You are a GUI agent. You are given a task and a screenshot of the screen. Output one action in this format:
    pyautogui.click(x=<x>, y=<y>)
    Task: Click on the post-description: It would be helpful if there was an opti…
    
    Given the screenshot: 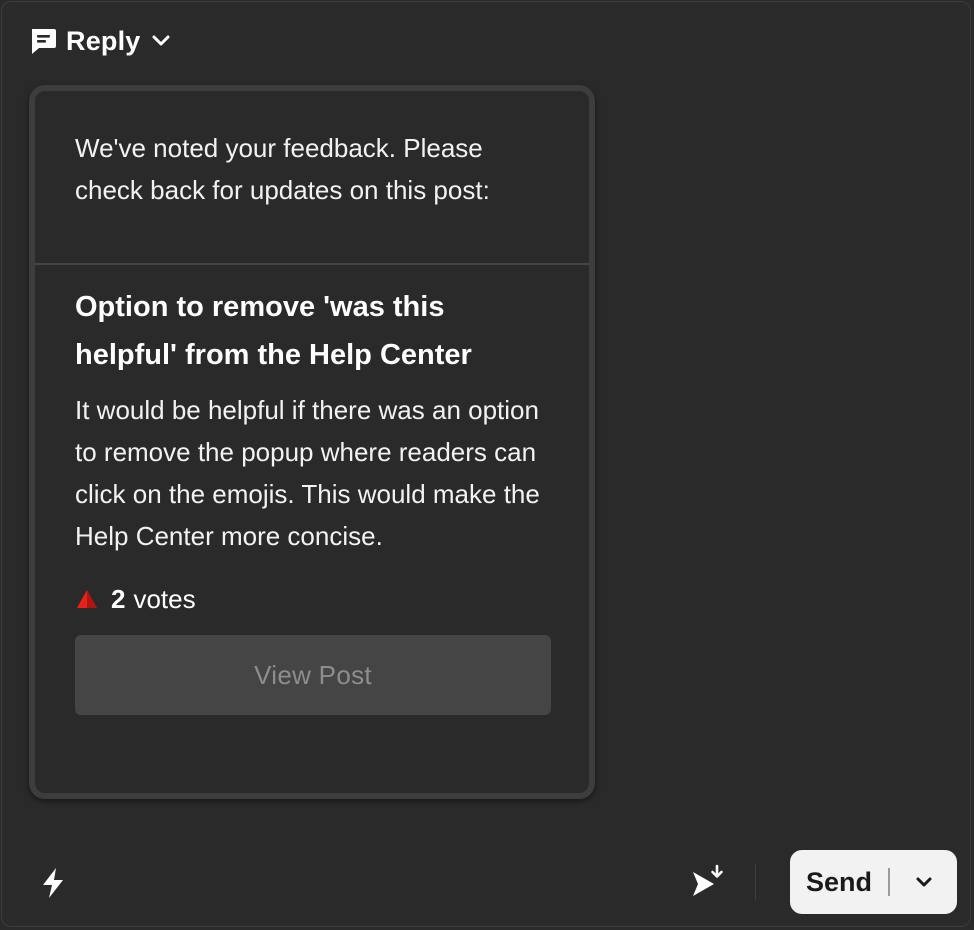 What is the action you would take?
    pyautogui.click(x=307, y=473)
    